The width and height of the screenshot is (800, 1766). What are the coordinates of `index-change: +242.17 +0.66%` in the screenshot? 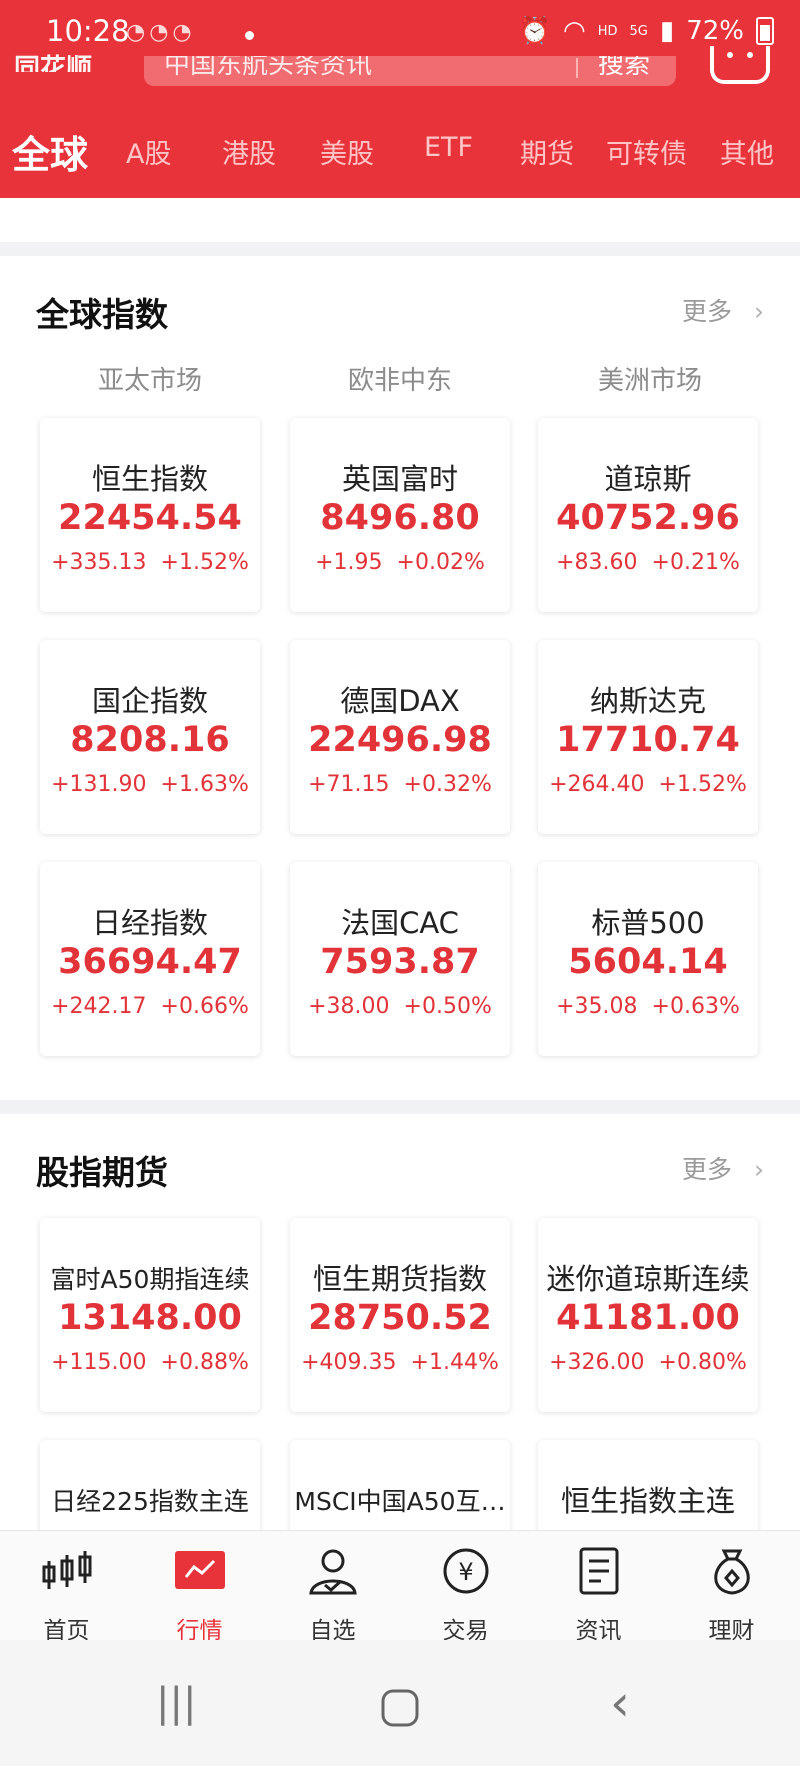 It's located at (150, 1006).